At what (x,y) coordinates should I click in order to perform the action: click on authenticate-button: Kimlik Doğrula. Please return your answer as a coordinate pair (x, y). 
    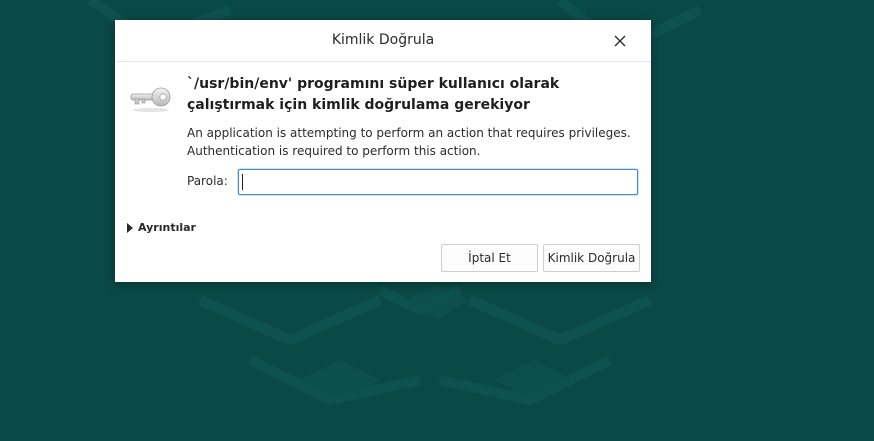
    Looking at the image, I should click on (591, 258).